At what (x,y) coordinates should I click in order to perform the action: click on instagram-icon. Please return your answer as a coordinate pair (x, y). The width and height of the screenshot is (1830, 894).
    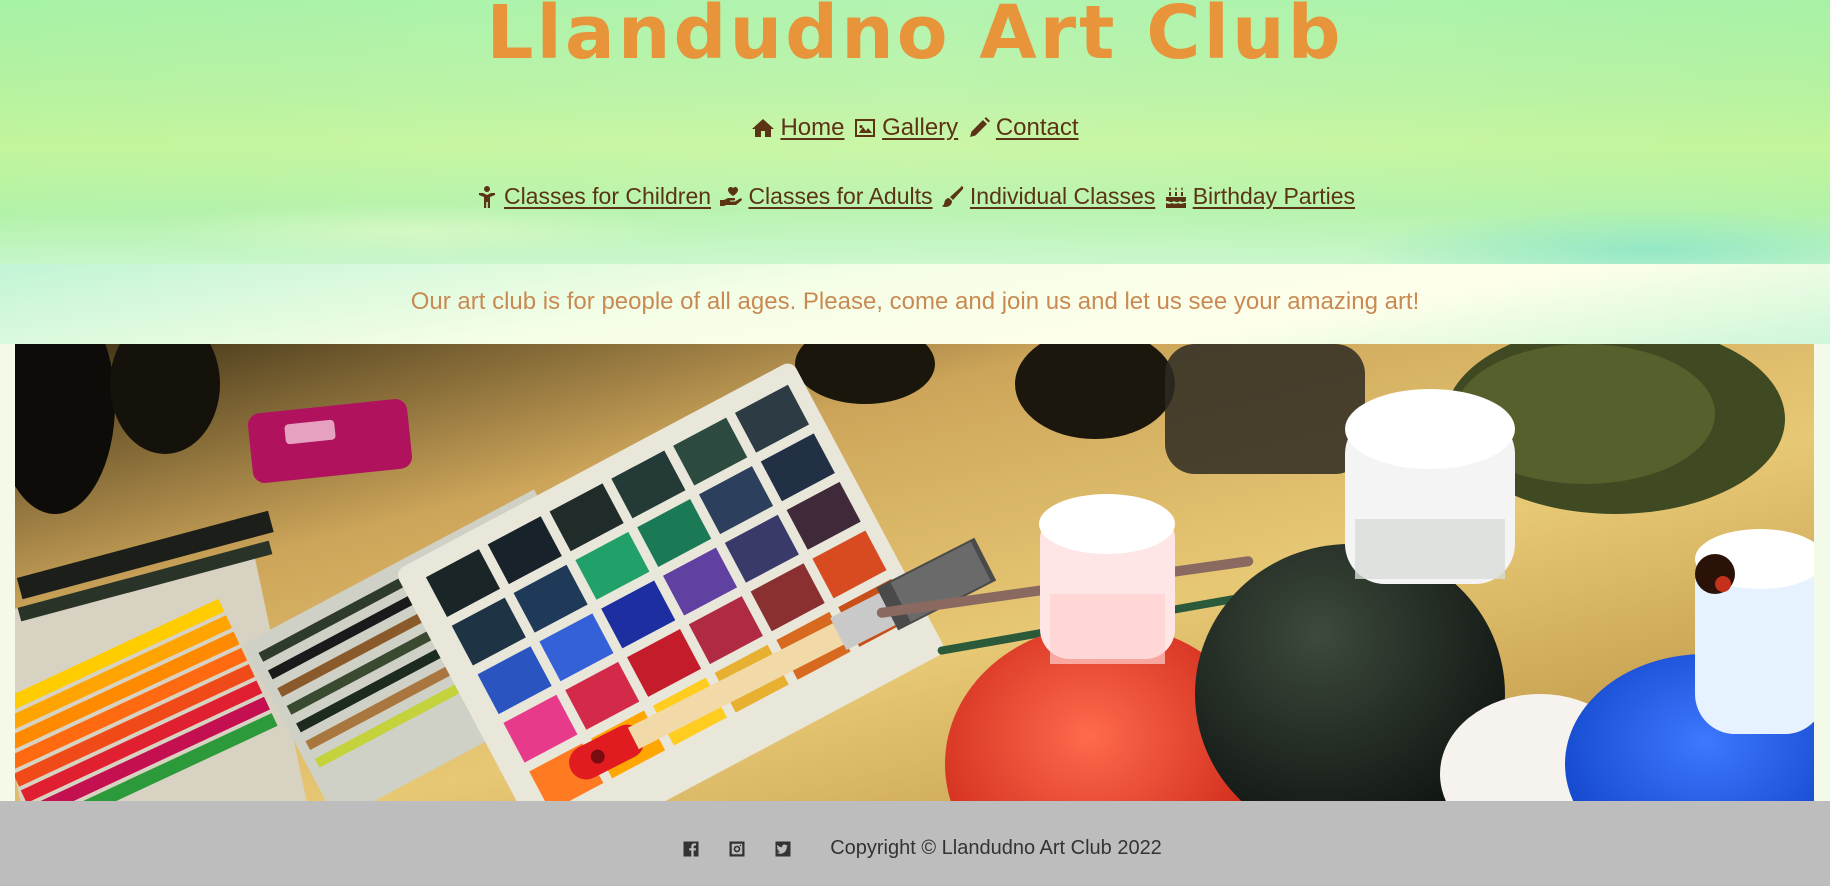
    Looking at the image, I should click on (737, 848).